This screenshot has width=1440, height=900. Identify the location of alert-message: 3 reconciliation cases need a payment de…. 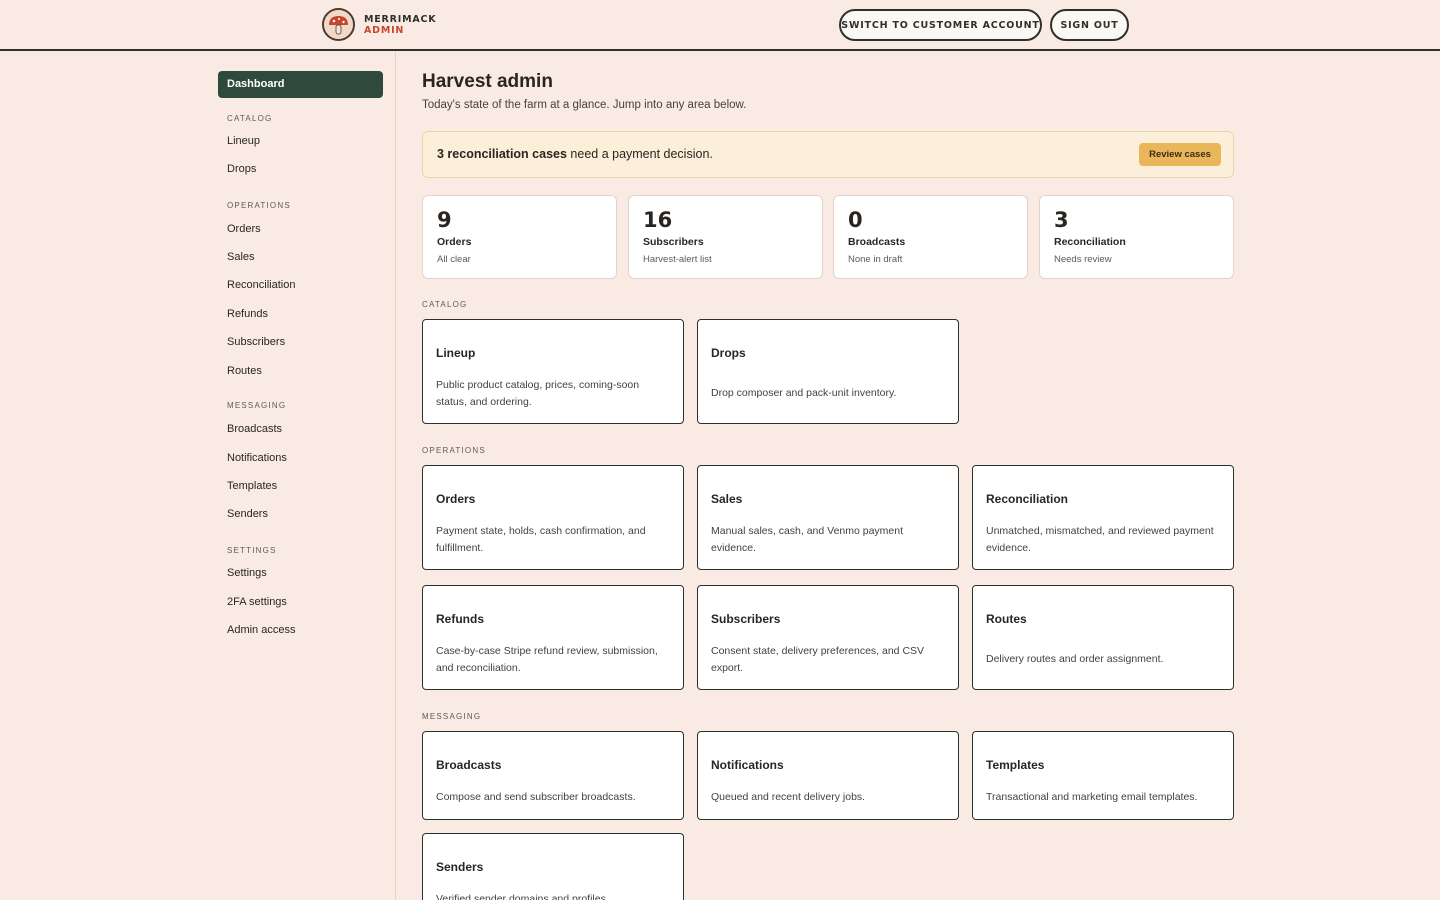
(575, 154).